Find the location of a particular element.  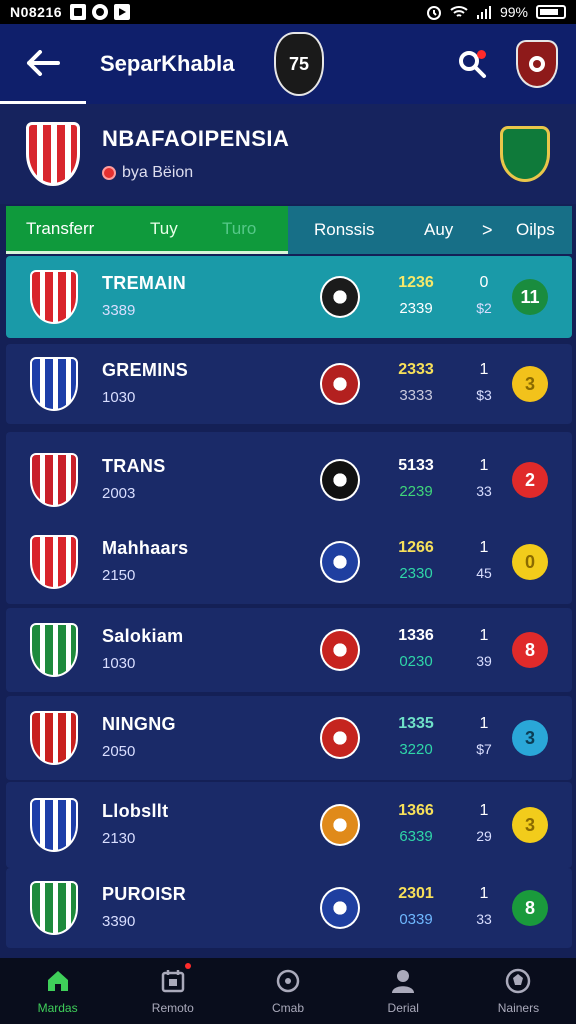

profile-crest-button is located at coordinates (537, 64).